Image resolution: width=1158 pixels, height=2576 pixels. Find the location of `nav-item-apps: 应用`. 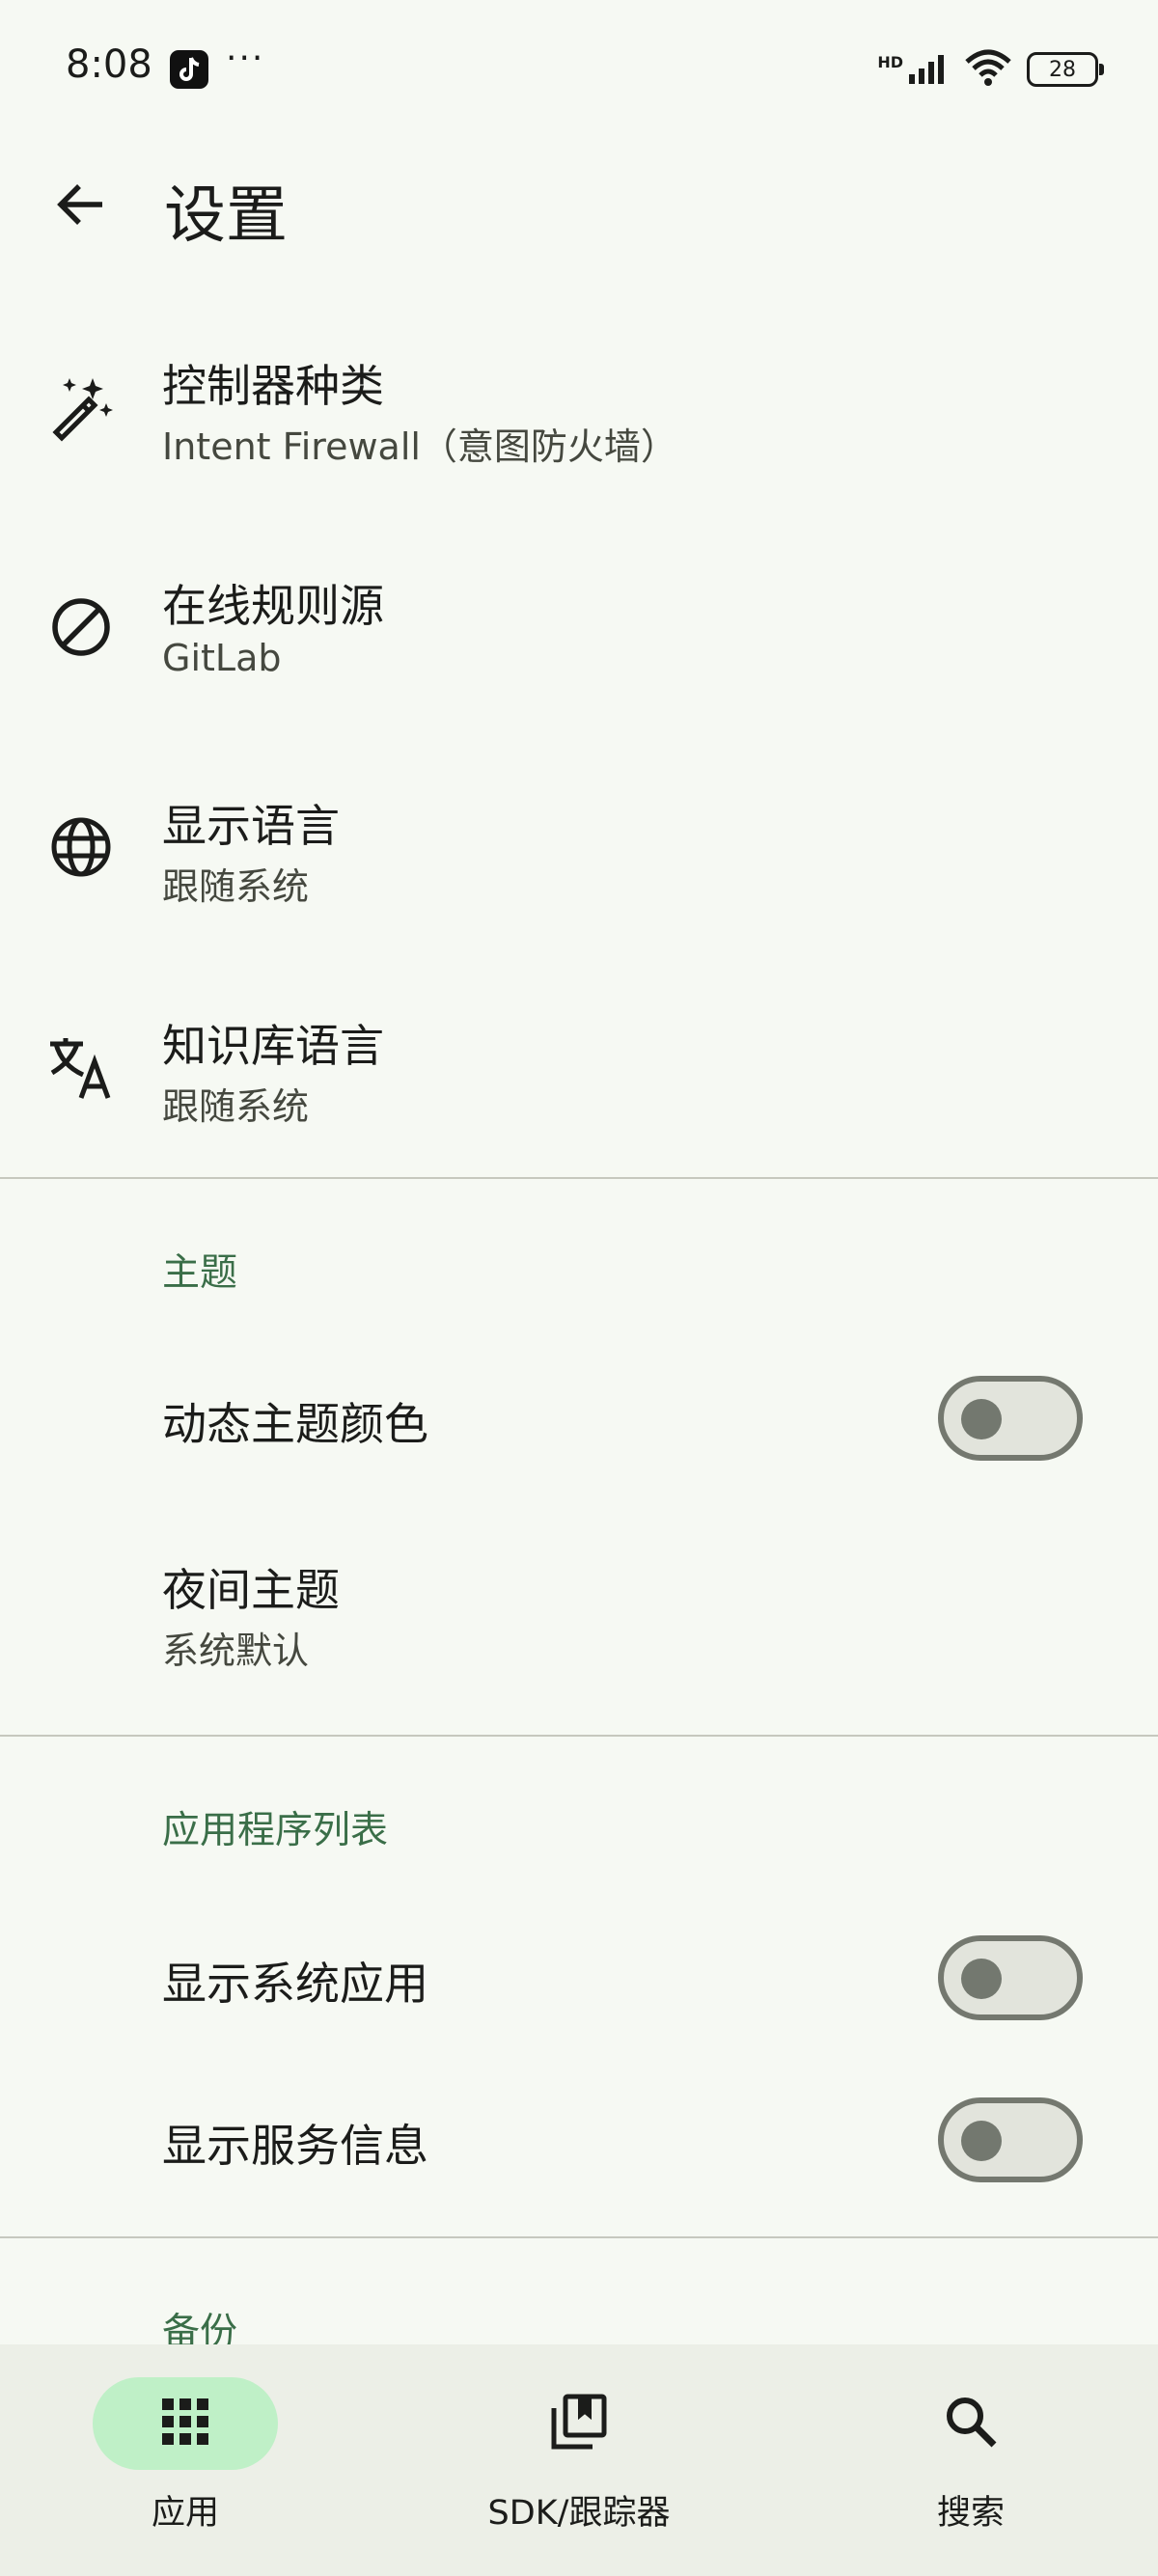

nav-item-apps: 应用 is located at coordinates (185, 2456).